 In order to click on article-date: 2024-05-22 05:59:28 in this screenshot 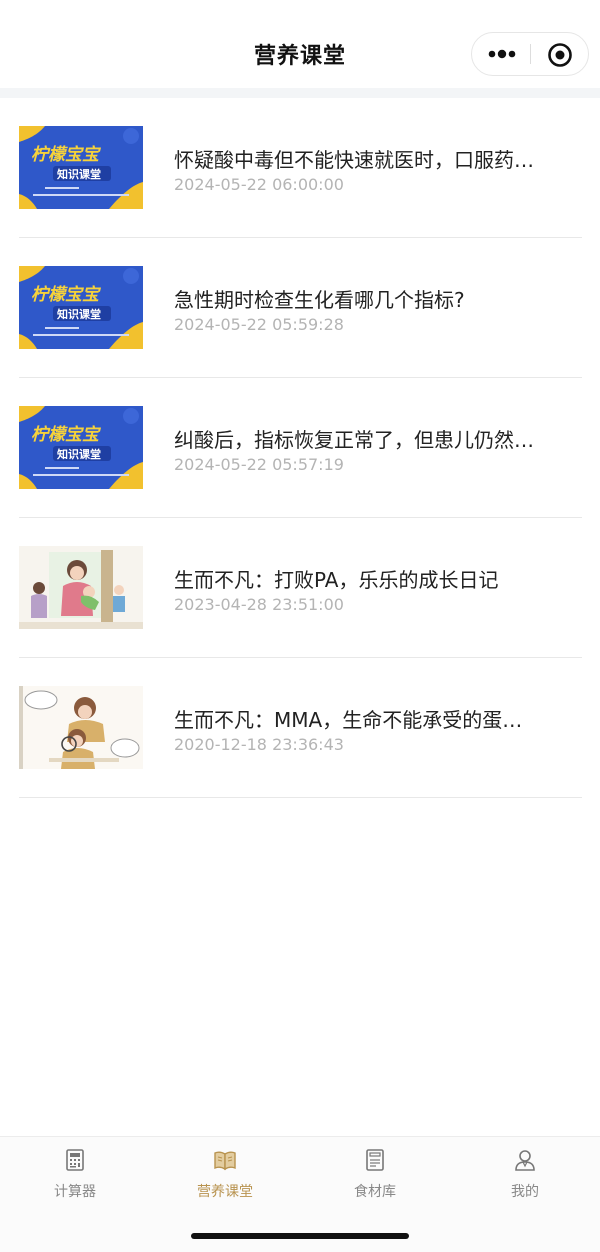, I will do `click(259, 324)`.